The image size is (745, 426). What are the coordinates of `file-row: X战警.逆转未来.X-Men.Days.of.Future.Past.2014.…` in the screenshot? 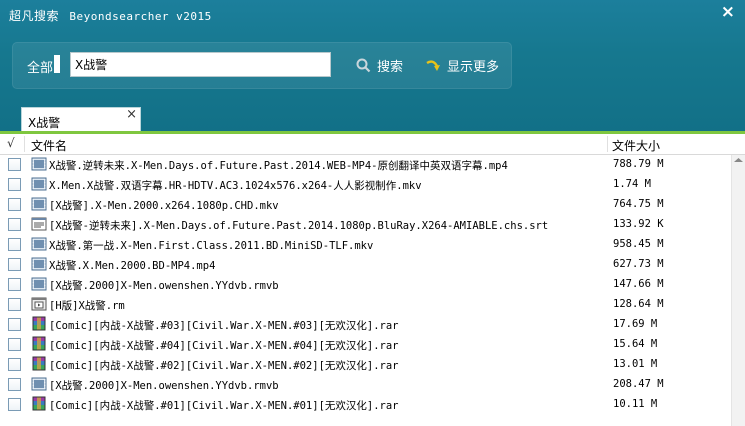 It's located at (365, 165).